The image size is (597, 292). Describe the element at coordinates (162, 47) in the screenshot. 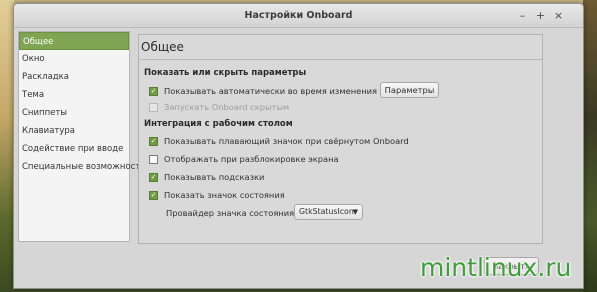

I see `page-title: Общее` at that location.